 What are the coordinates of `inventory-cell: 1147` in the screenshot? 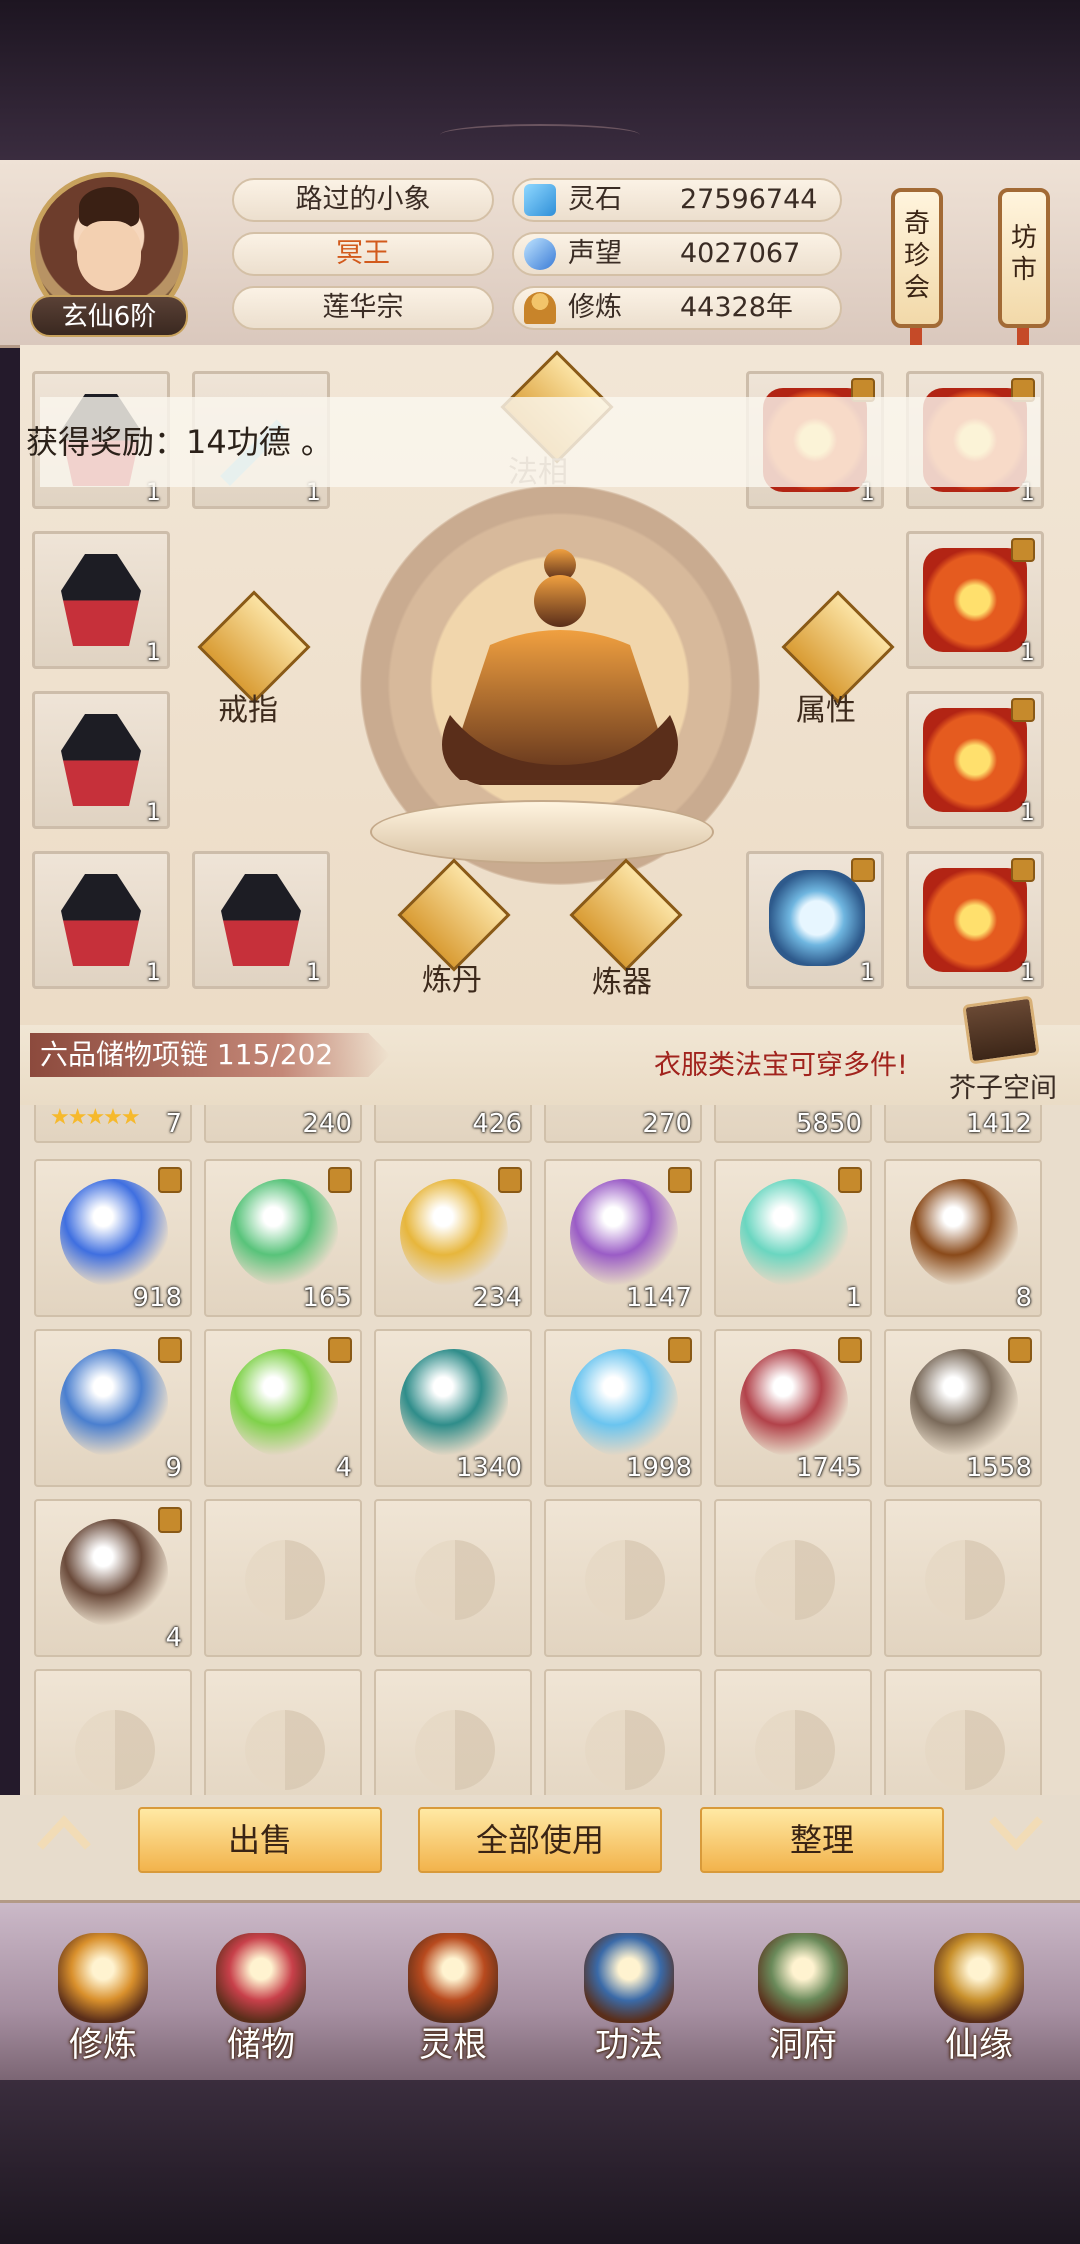 It's located at (623, 1238).